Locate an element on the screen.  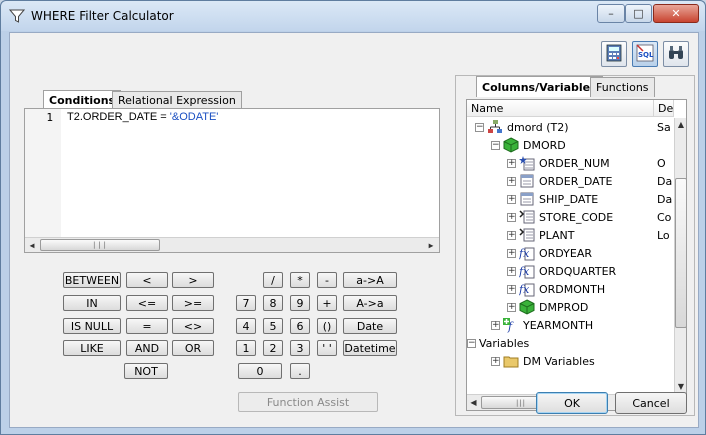
minimize-button: – is located at coordinates (611, 13).